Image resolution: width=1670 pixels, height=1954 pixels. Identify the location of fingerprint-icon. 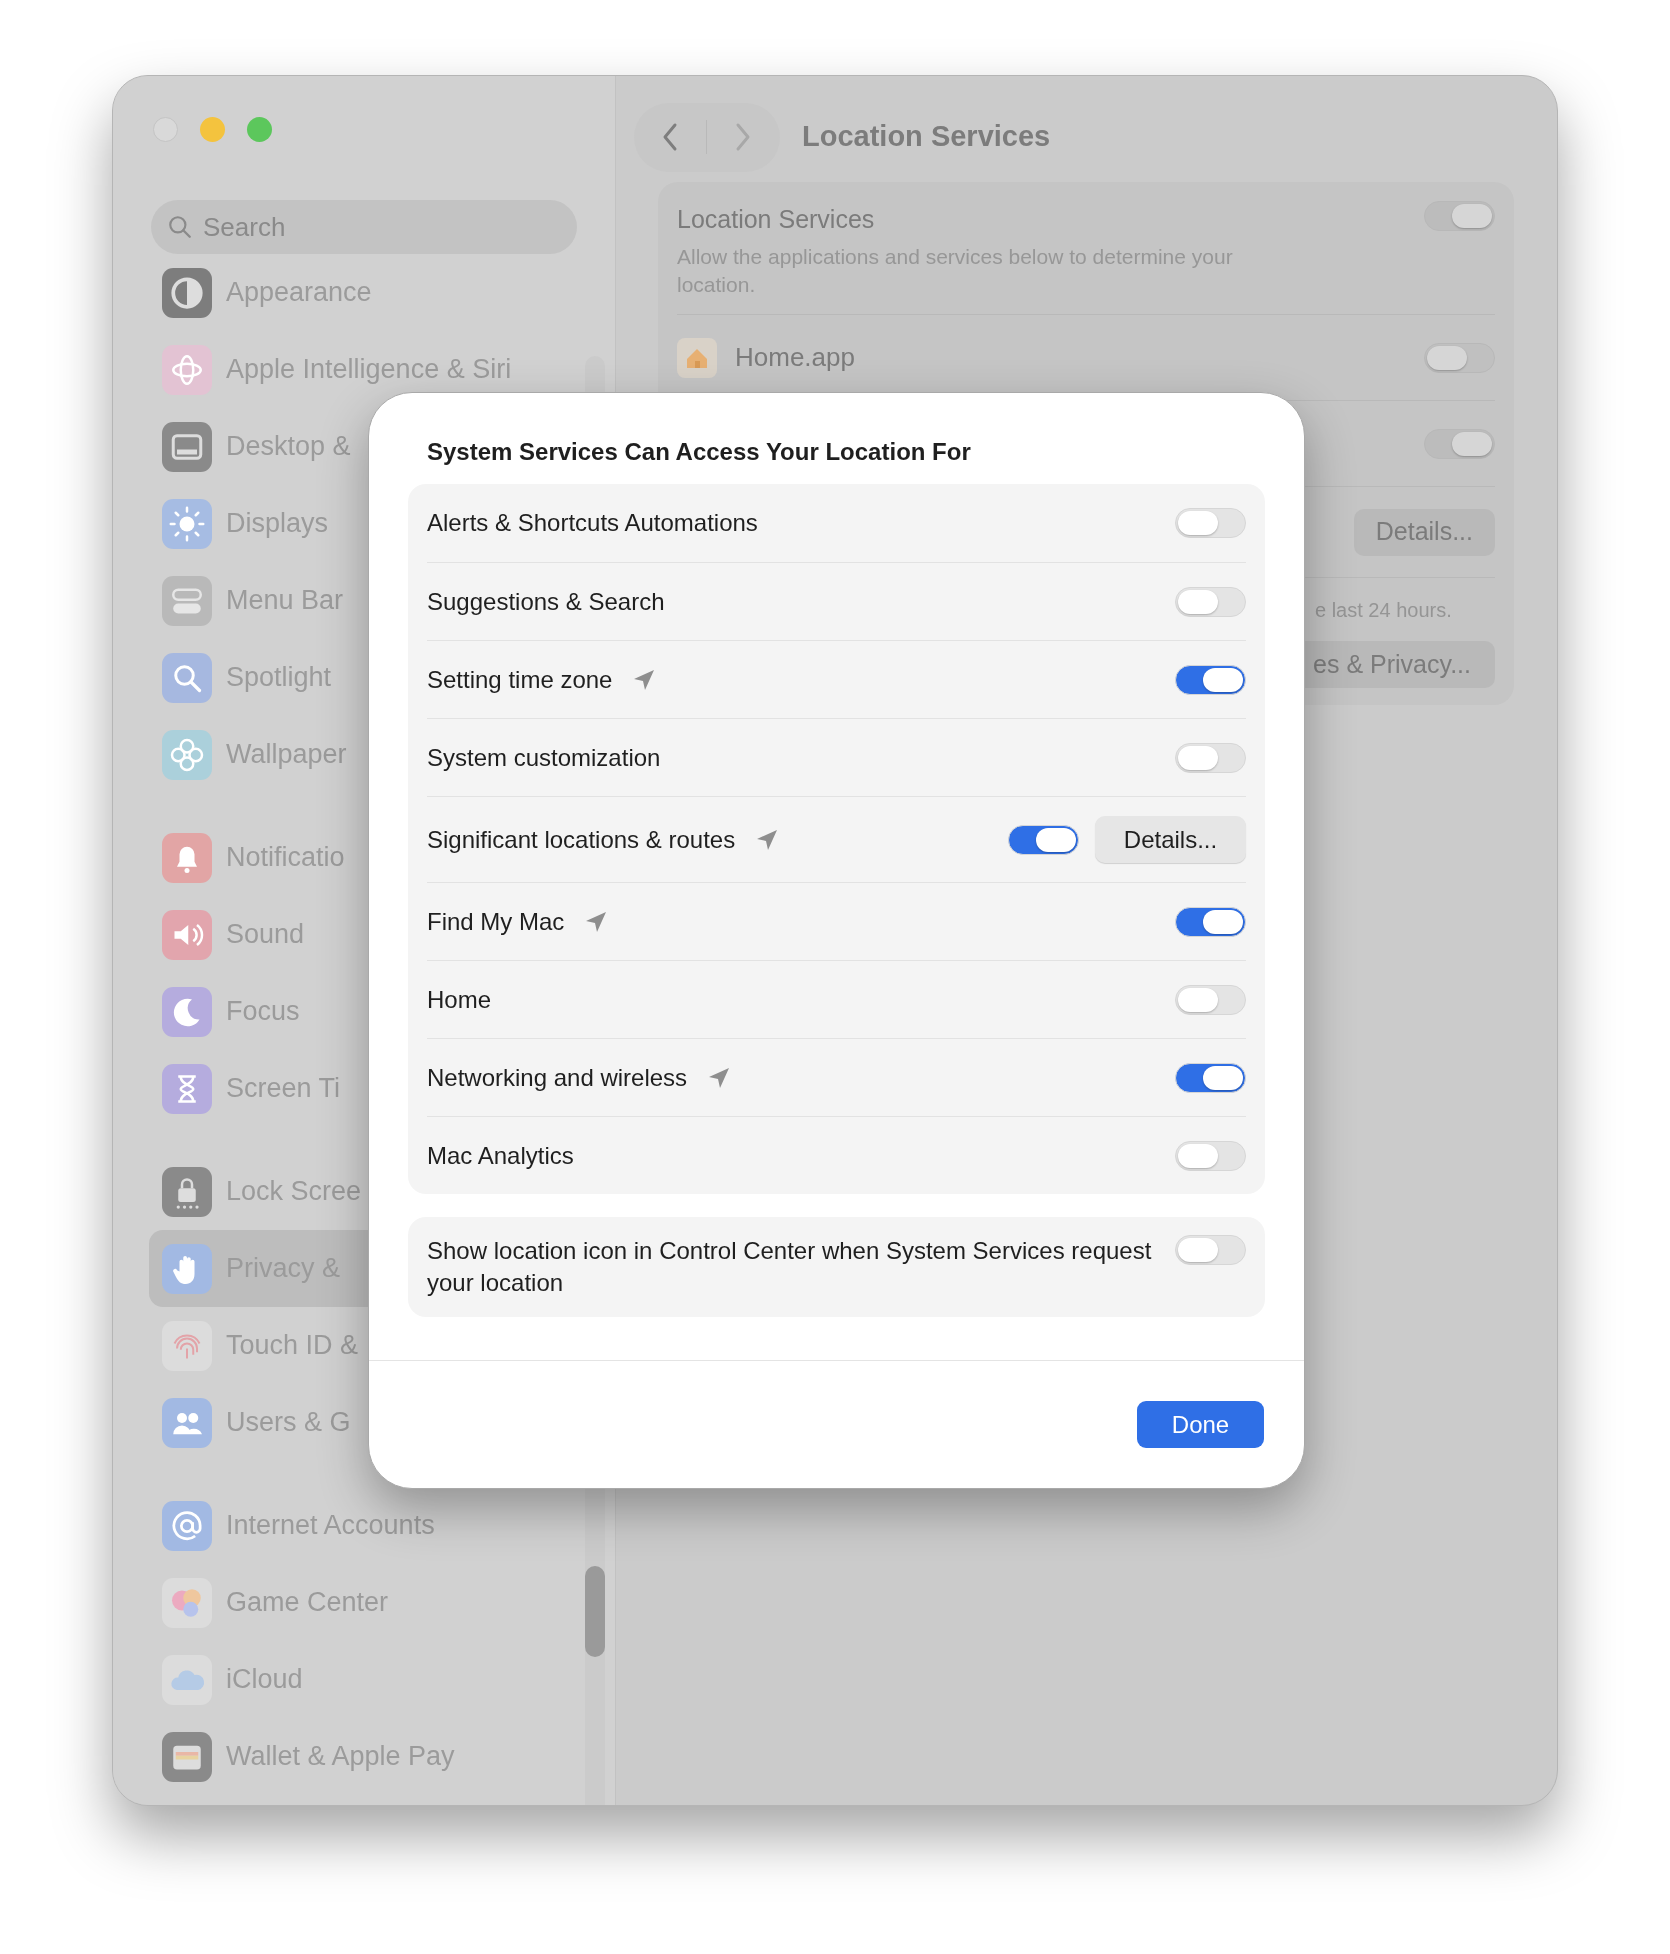
(187, 1345).